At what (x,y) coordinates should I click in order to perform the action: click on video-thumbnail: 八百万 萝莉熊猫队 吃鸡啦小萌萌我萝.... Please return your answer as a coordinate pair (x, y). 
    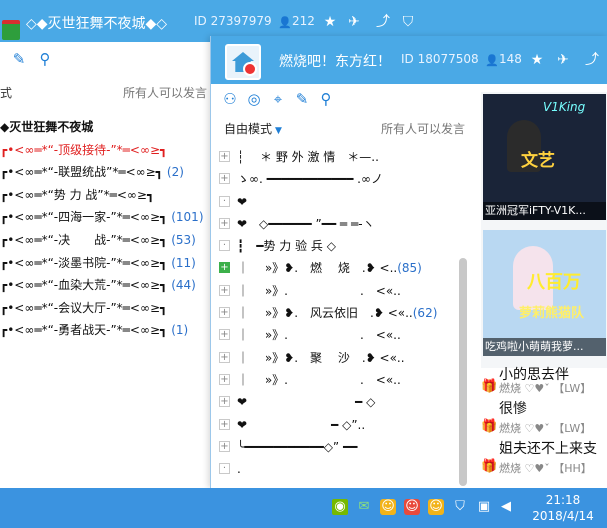
    Looking at the image, I should click on (544, 293).